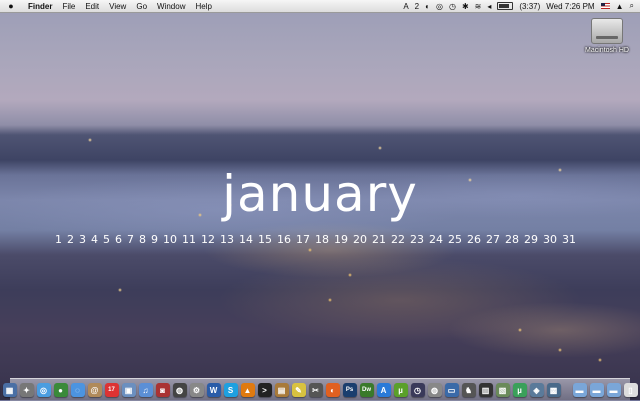  I want to click on utorrent-icon: µ, so click(400, 390).